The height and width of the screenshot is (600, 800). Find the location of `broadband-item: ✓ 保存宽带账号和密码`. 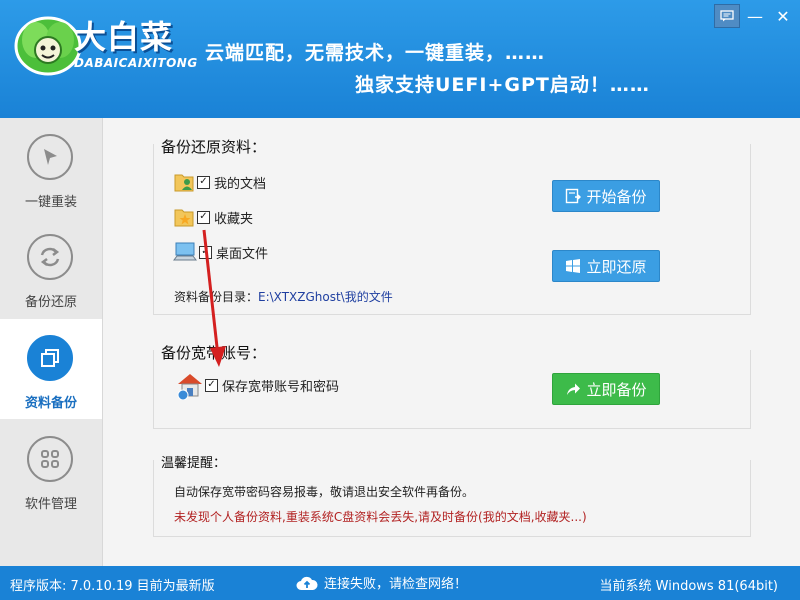

broadband-item: ✓ 保存宽带账号和密码 is located at coordinates (257, 385).